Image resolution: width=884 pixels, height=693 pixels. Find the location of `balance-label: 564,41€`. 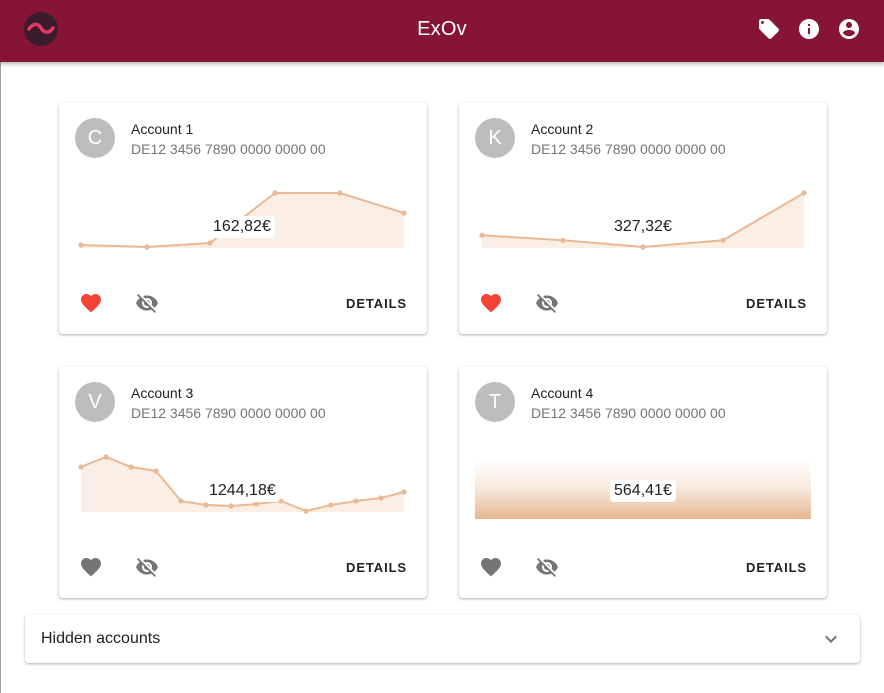

balance-label: 564,41€ is located at coordinates (643, 491).